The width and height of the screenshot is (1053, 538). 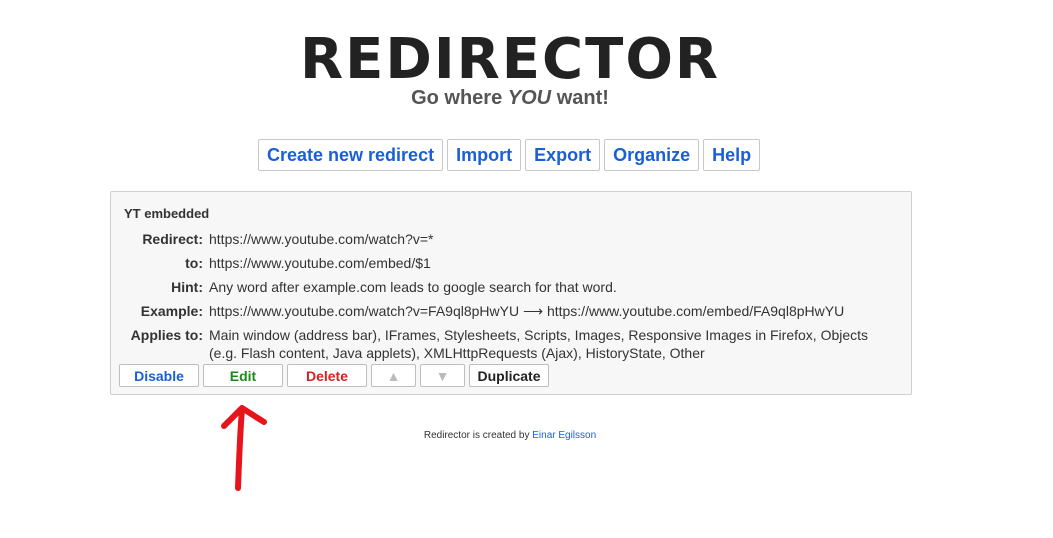 I want to click on app-logo: REDIRECTOR, so click(x=510, y=59).